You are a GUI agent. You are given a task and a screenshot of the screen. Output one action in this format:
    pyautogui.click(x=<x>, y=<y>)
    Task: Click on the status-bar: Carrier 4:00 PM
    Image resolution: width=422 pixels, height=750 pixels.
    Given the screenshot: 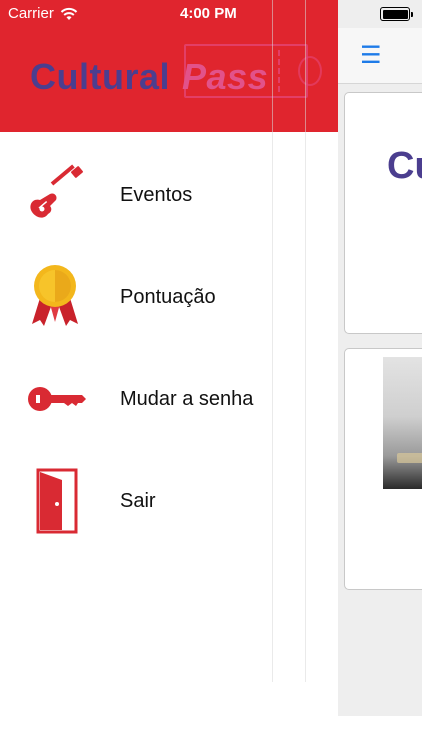 What is the action you would take?
    pyautogui.click(x=211, y=14)
    